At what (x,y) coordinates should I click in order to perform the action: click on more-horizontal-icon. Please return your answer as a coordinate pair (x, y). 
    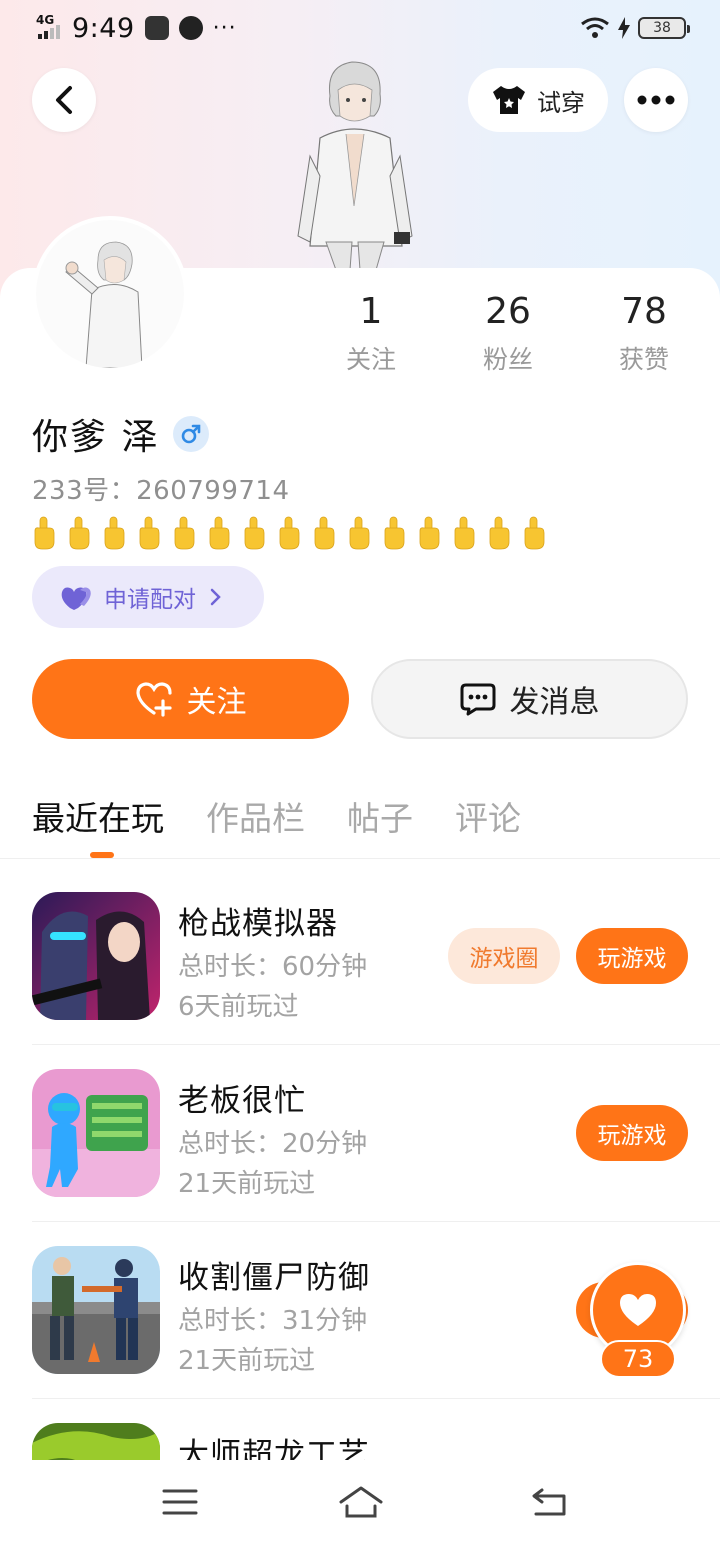
    Looking at the image, I should click on (656, 100).